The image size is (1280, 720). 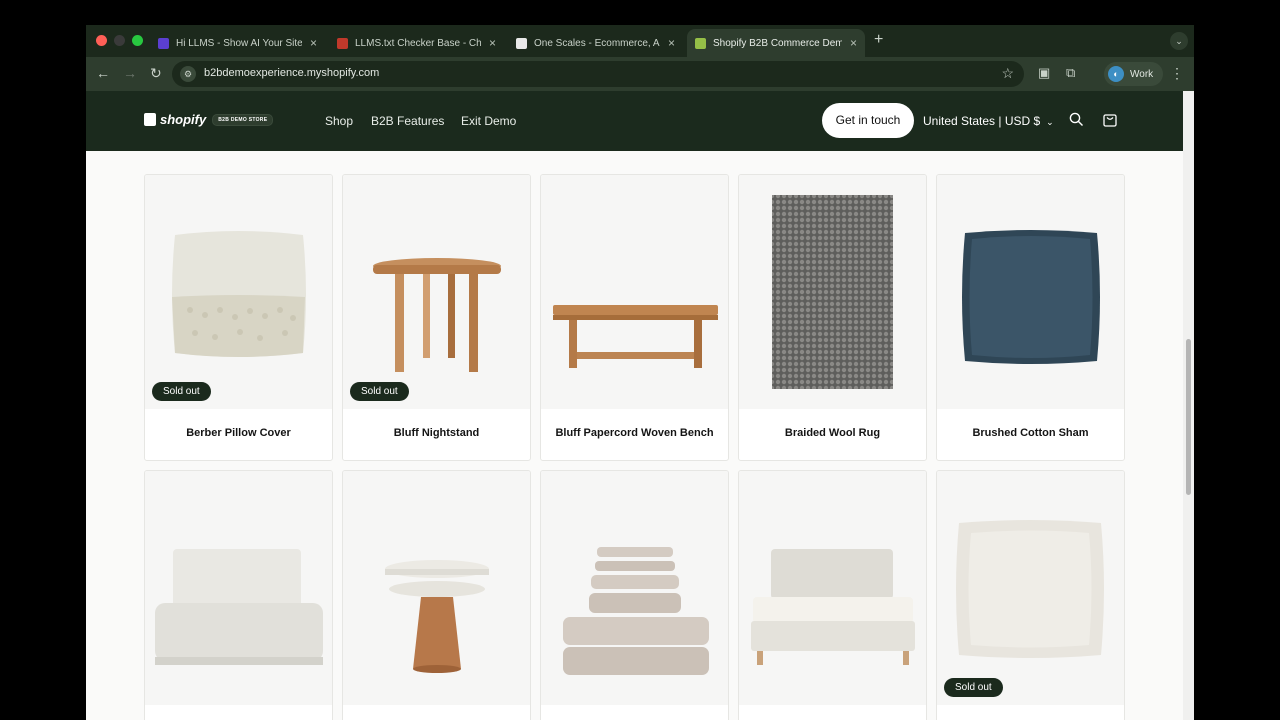 I want to click on get-in-touch-button: Get in touch, so click(x=868, y=120).